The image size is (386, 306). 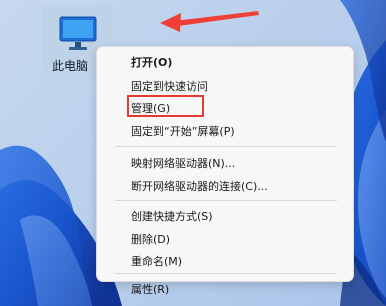 I want to click on menu-item-delete: 删除(D), so click(x=150, y=240).